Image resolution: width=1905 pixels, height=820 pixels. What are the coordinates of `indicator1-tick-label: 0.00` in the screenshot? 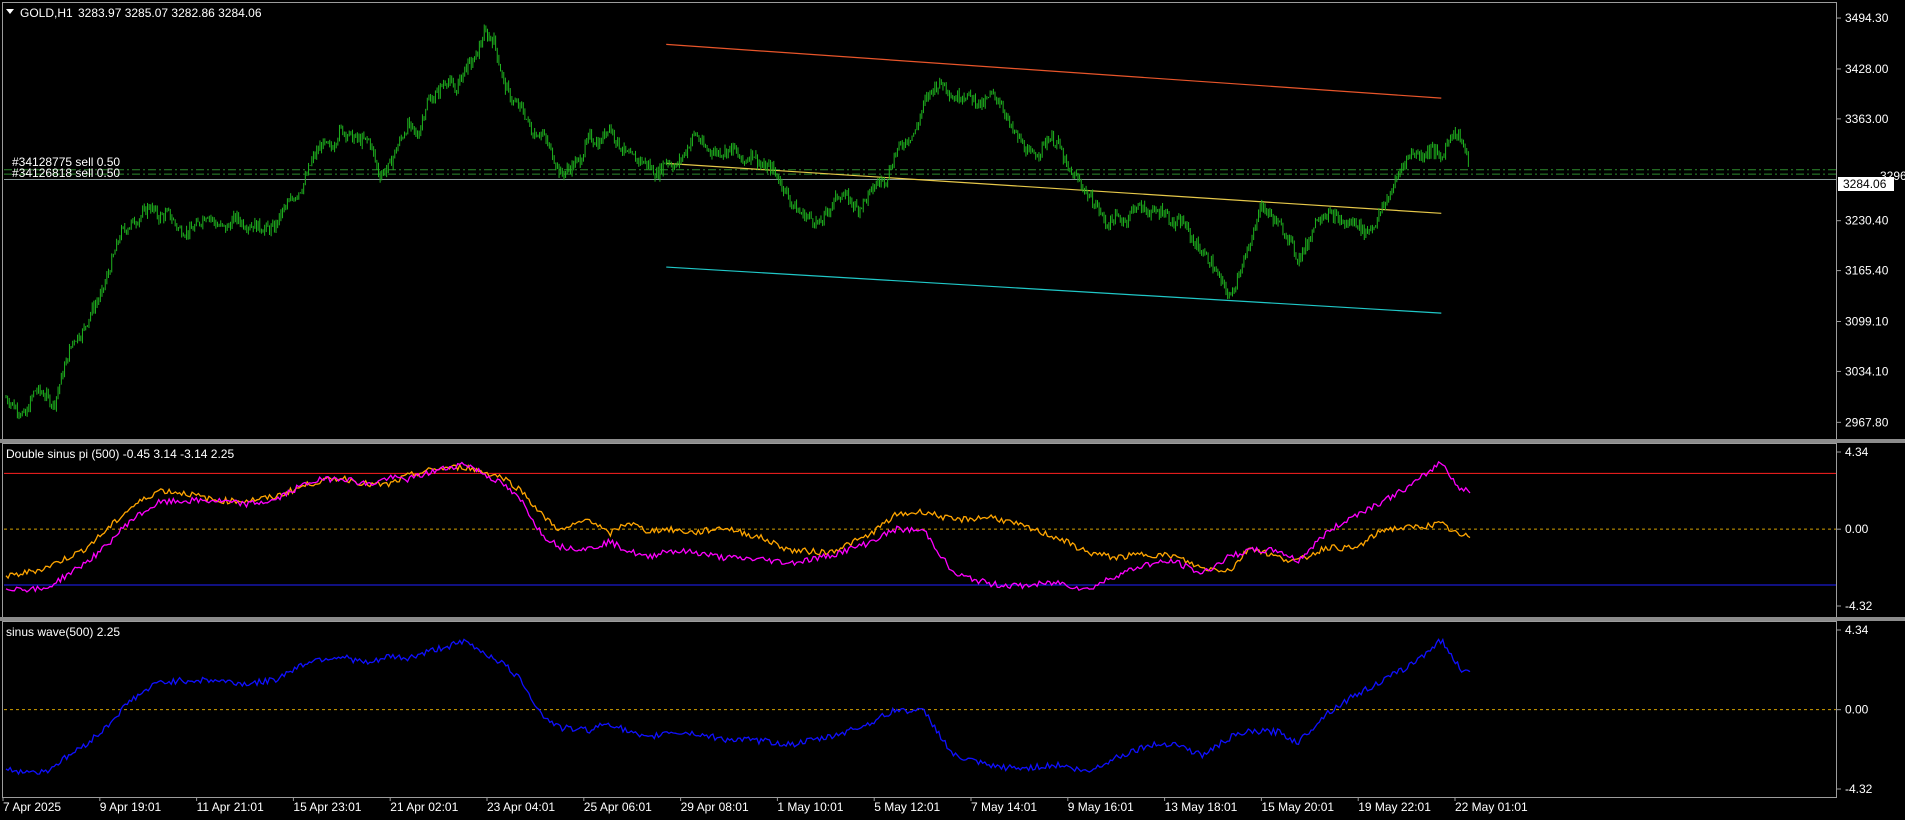 It's located at (1857, 529).